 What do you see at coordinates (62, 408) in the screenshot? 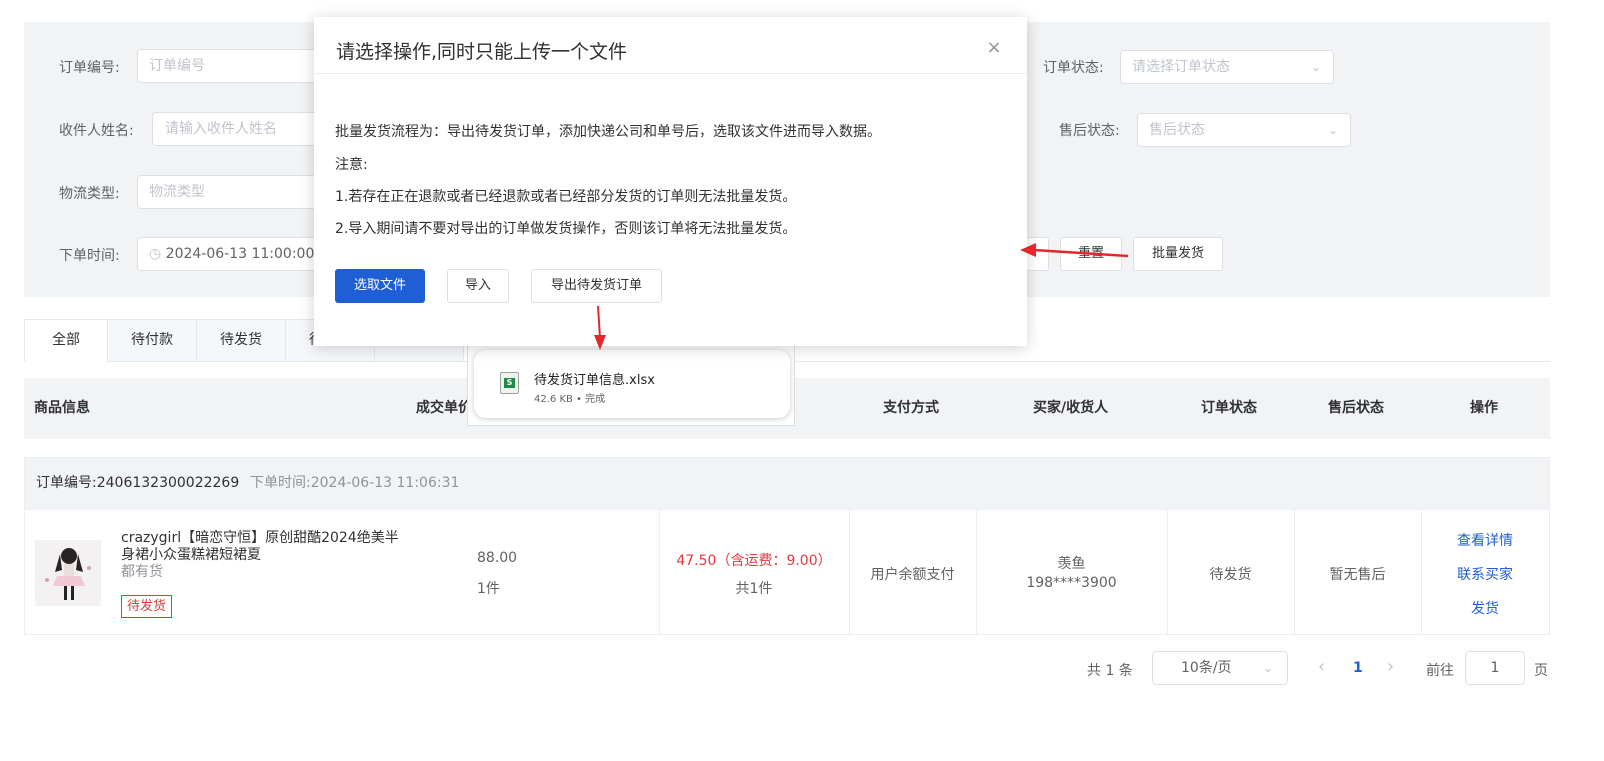
I see `th-product: 商品信息` at bounding box center [62, 408].